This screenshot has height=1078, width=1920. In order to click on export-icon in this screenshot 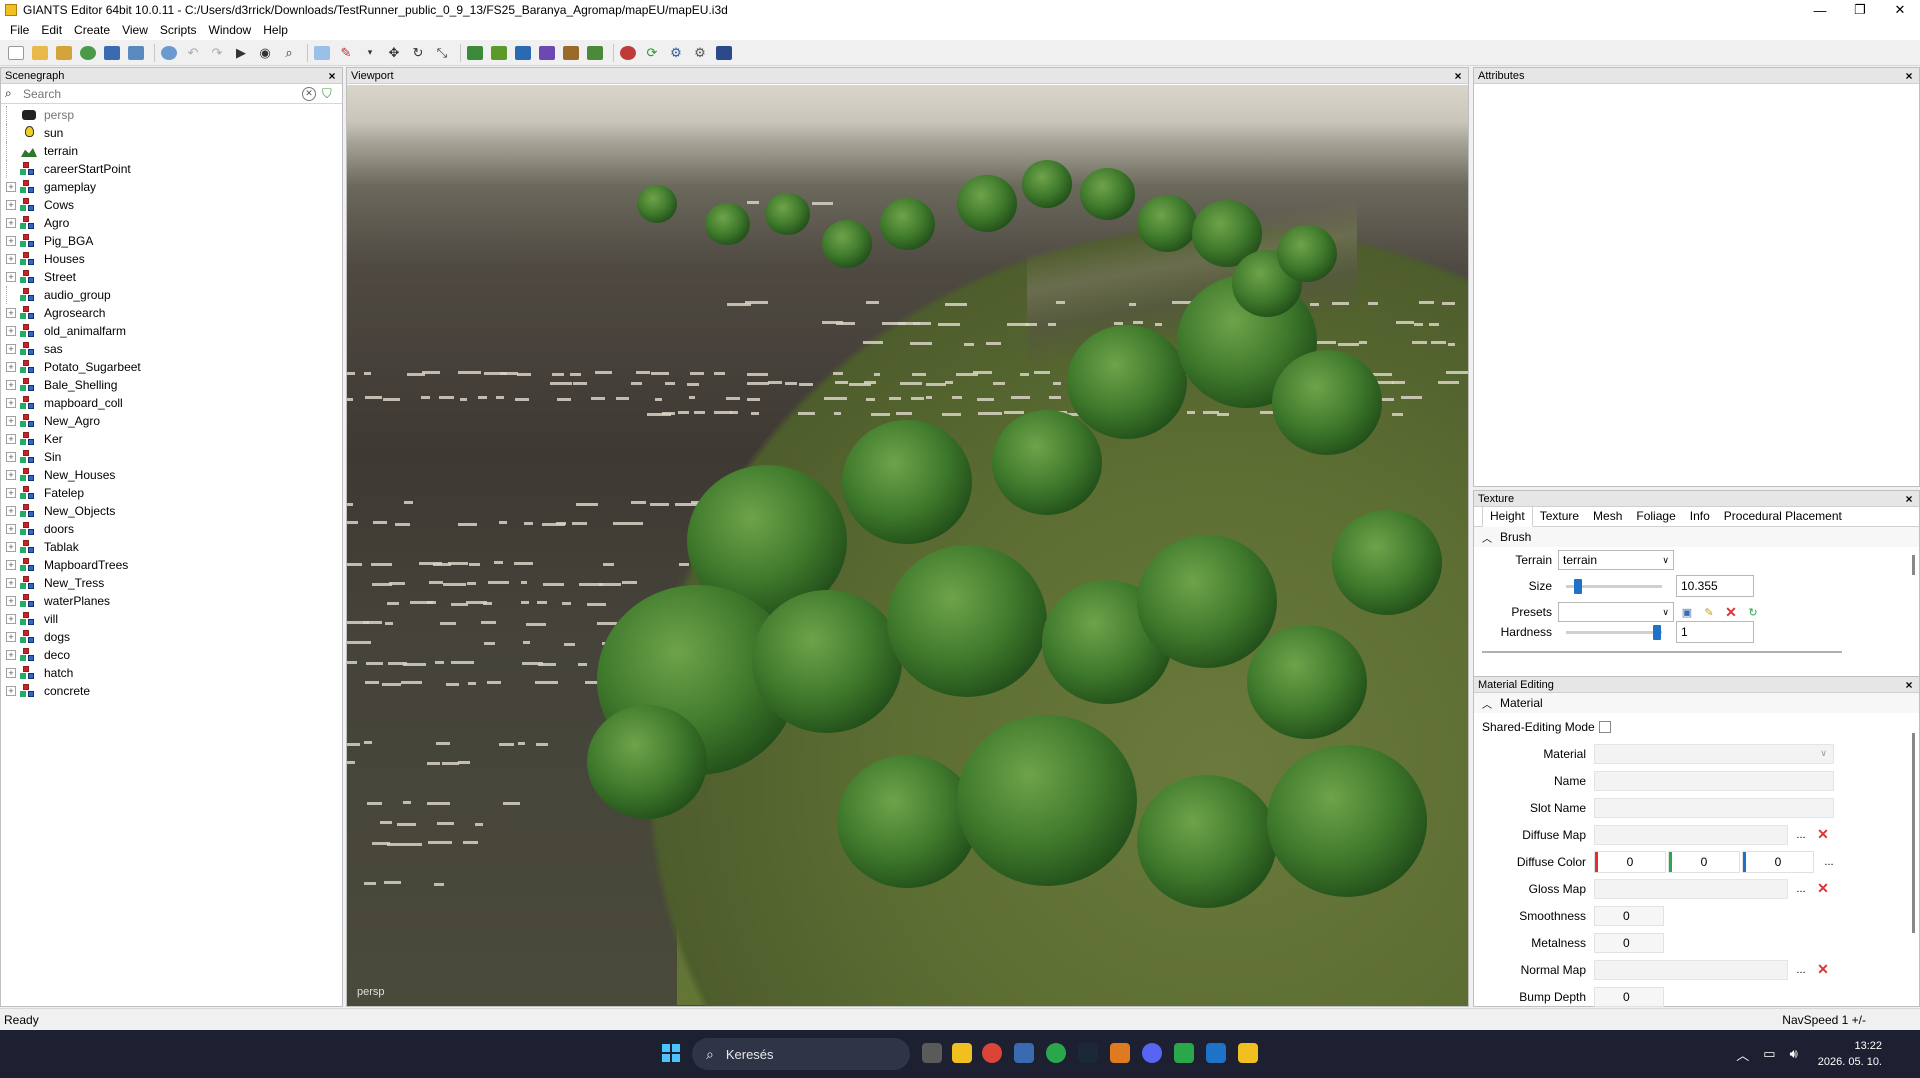, I will do `click(136, 53)`.